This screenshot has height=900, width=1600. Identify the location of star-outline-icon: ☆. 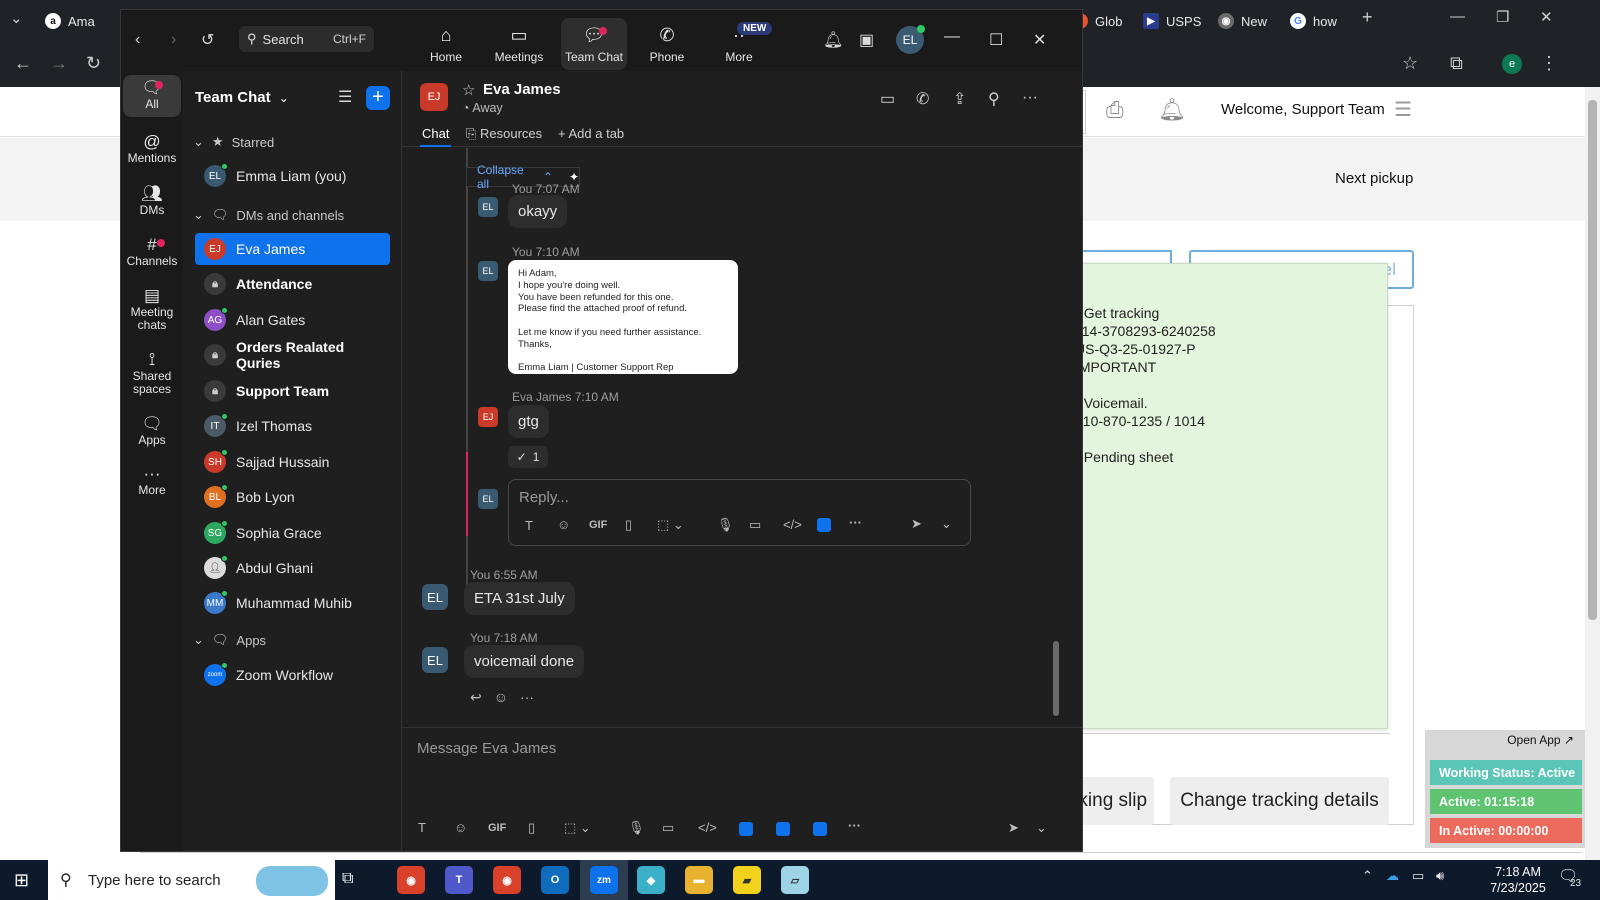
(468, 90).